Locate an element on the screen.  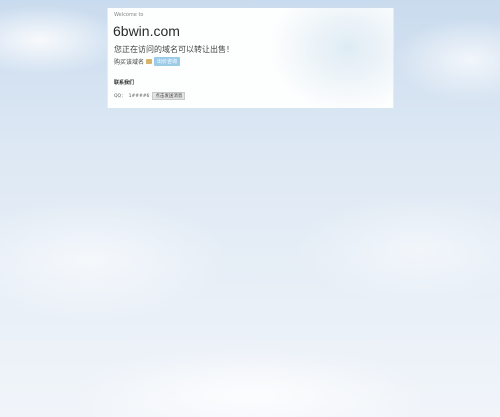
inquire-price-button: 出价咨询 is located at coordinates (167, 61).